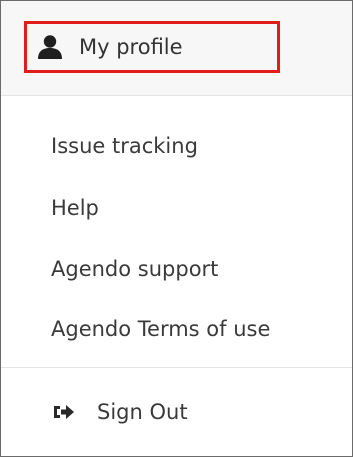 The height and width of the screenshot is (457, 353). Describe the element at coordinates (160, 329) in the screenshot. I see `agendo-terms-of-use-item: Agendo Terms of use` at that location.